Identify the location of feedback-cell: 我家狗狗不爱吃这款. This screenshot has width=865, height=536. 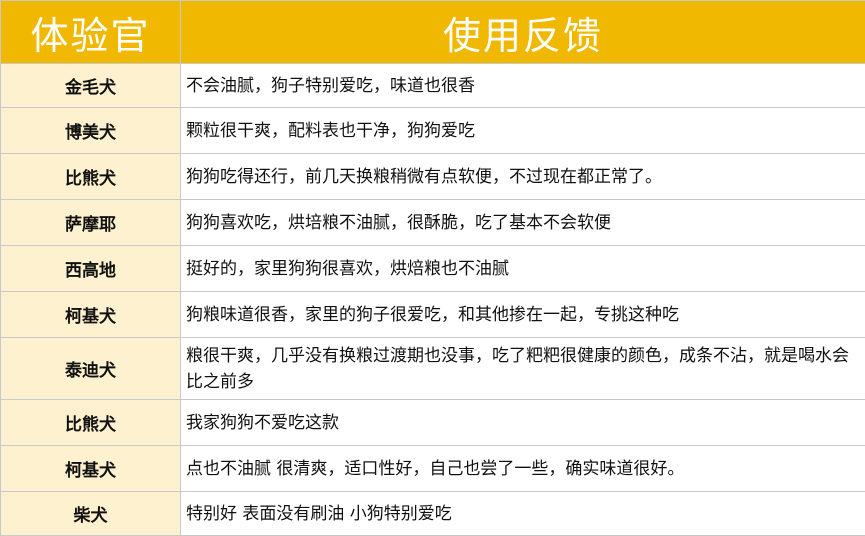
(523, 423).